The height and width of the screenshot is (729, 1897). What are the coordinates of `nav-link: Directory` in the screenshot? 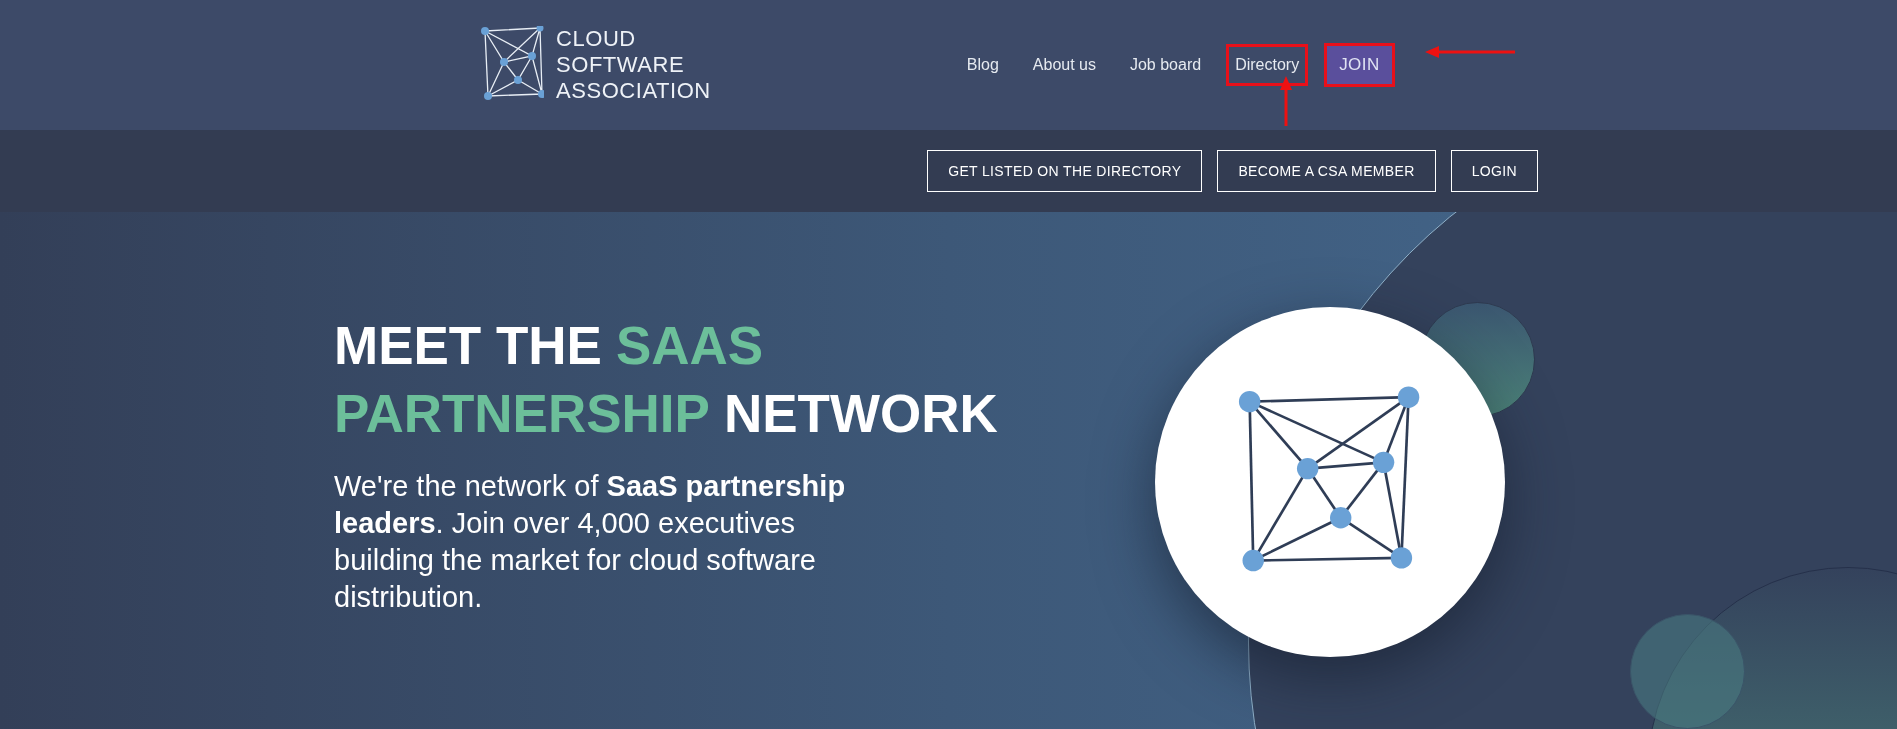 It's located at (1267, 65).